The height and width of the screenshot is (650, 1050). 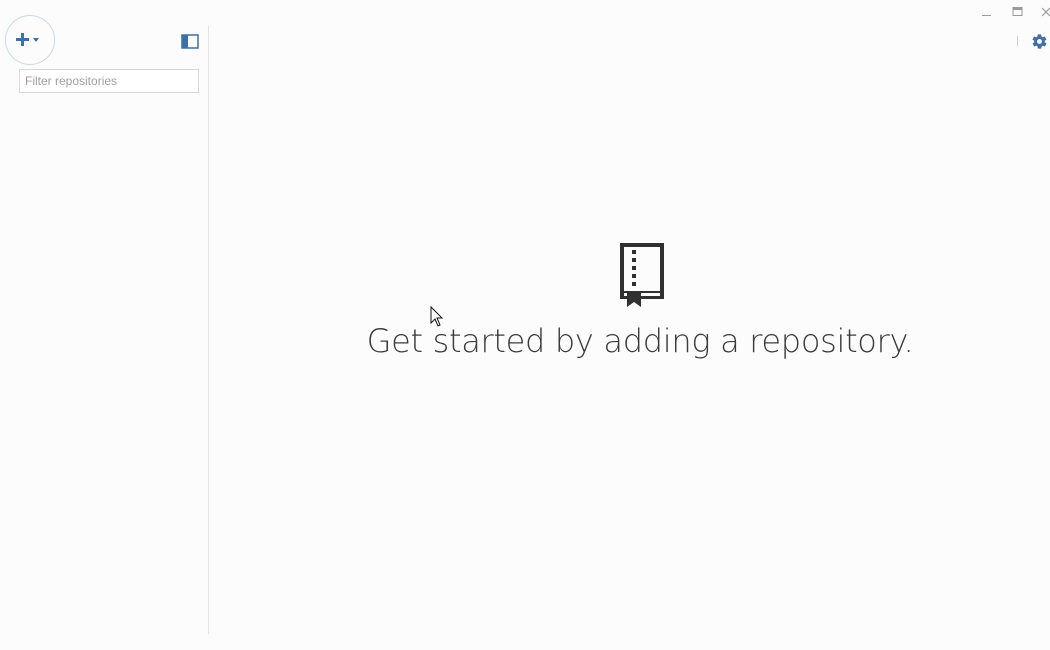 I want to click on sidebar-toggle-icon, so click(x=190, y=41).